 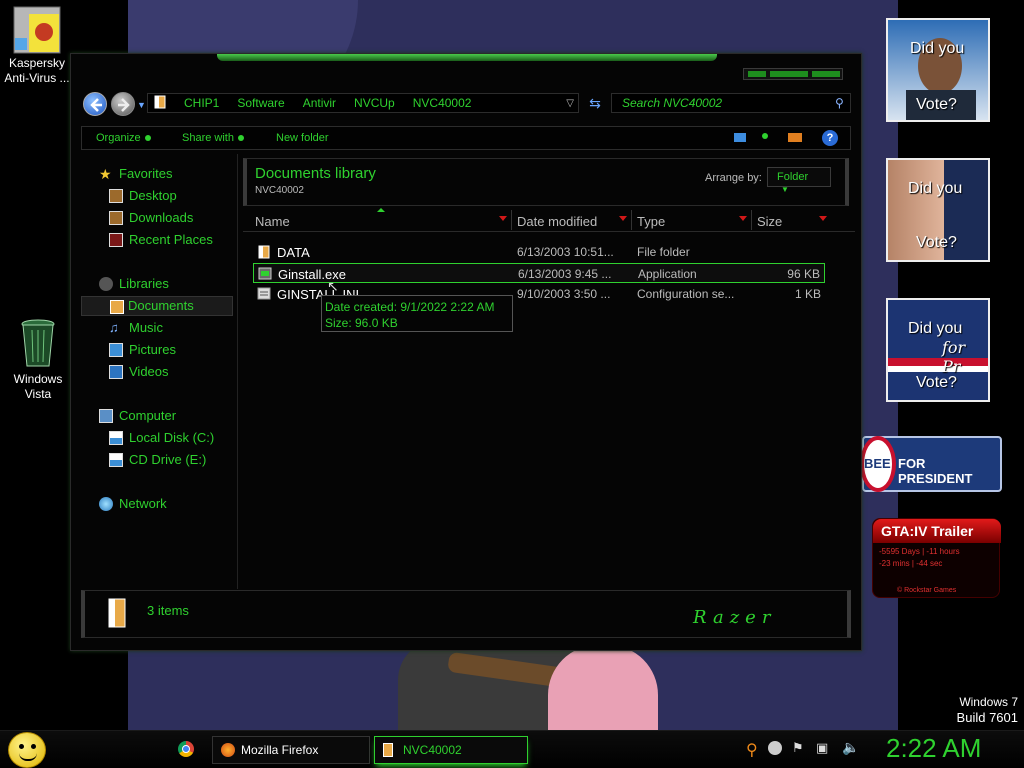 What do you see at coordinates (291, 750) in the screenshot?
I see `taskbar-firefox-button: Mozilla Firefox` at bounding box center [291, 750].